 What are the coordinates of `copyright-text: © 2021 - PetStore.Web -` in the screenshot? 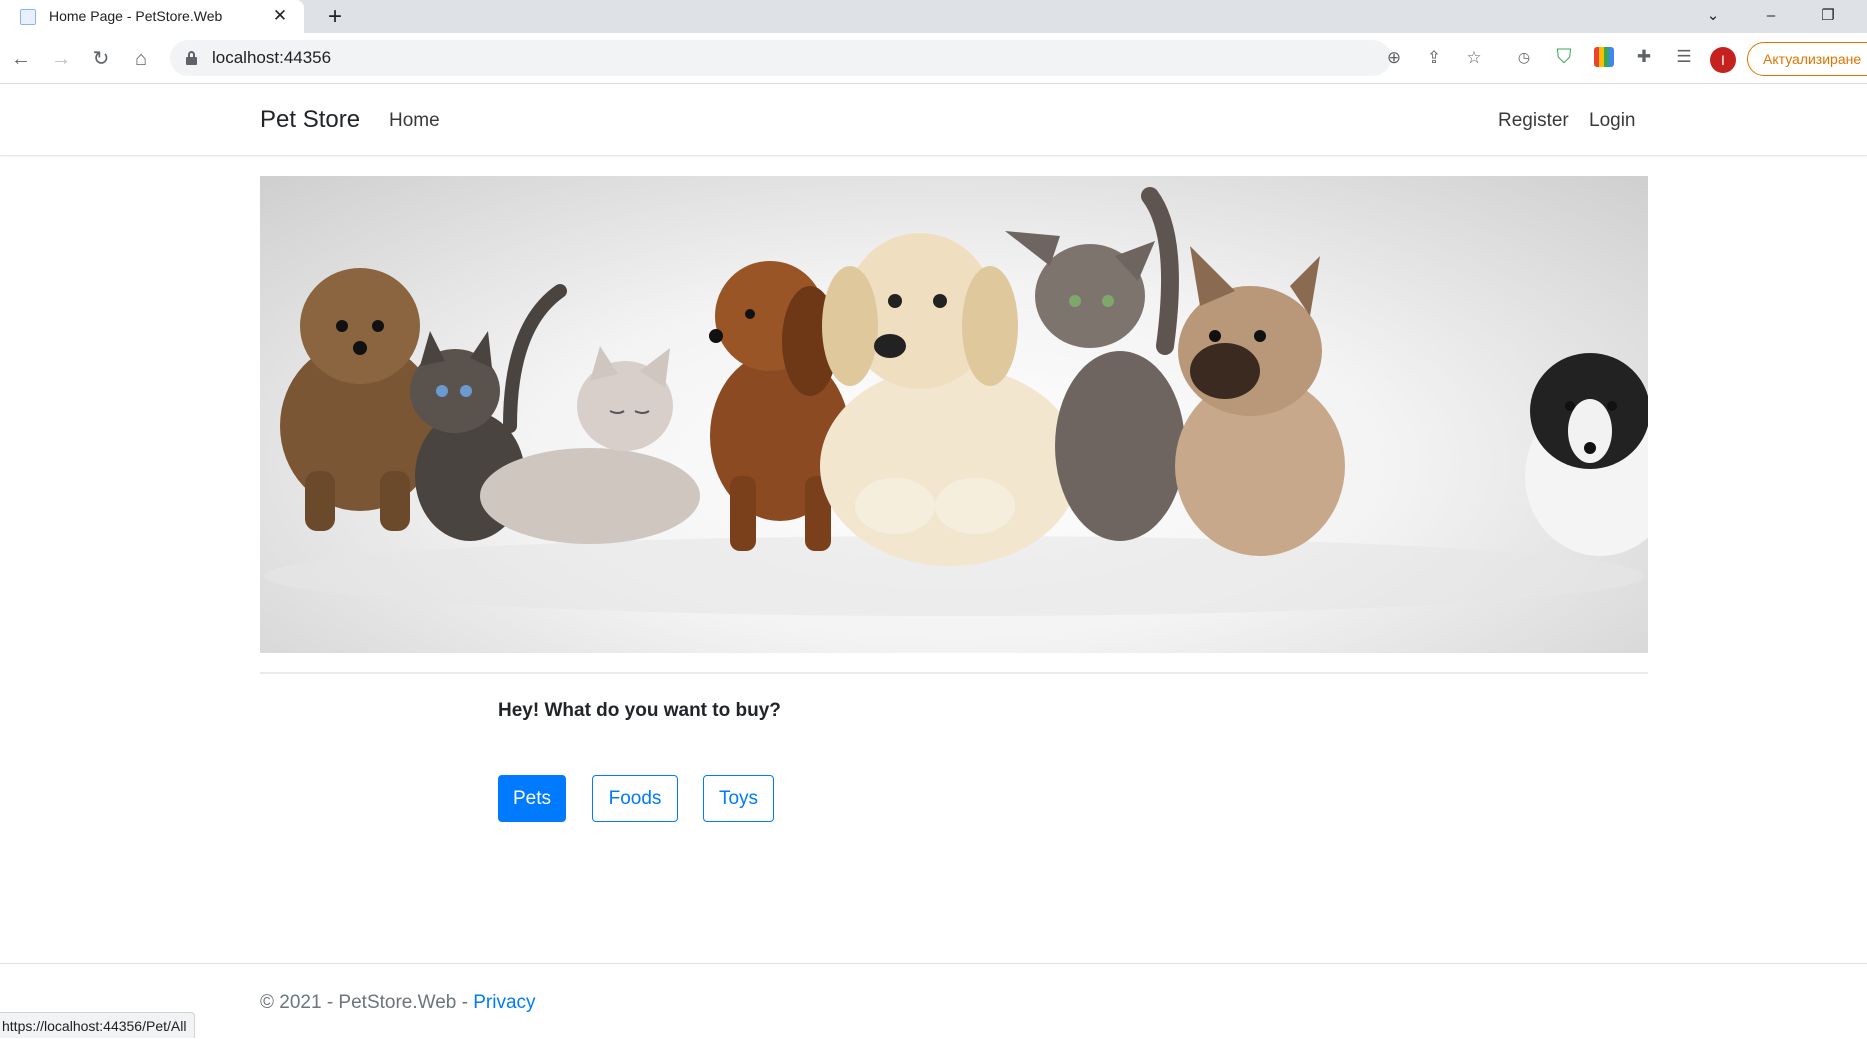 It's located at (367, 1002).